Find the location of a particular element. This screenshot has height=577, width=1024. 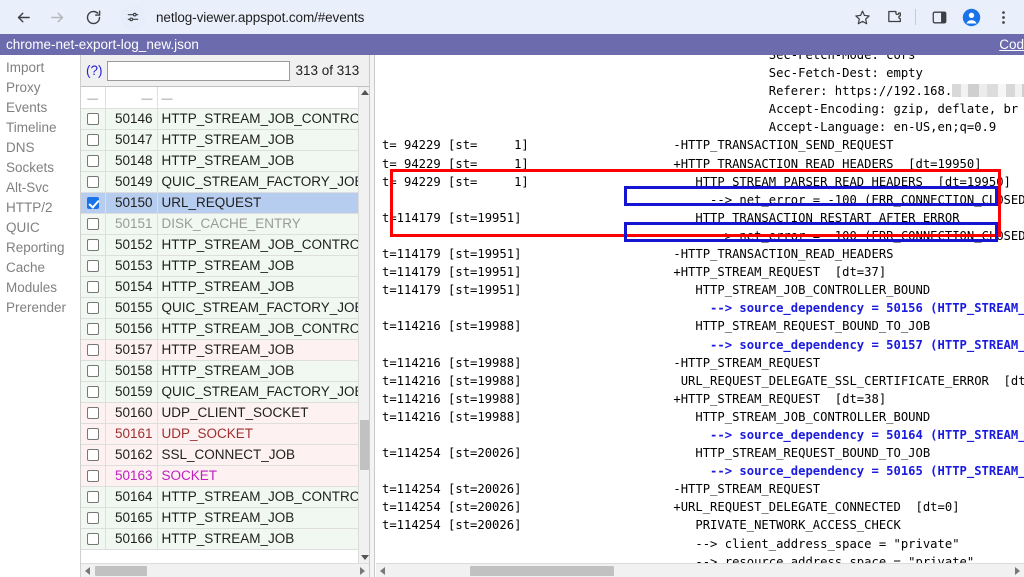

sidebar-item-timeline: Timeline is located at coordinates (40, 128).